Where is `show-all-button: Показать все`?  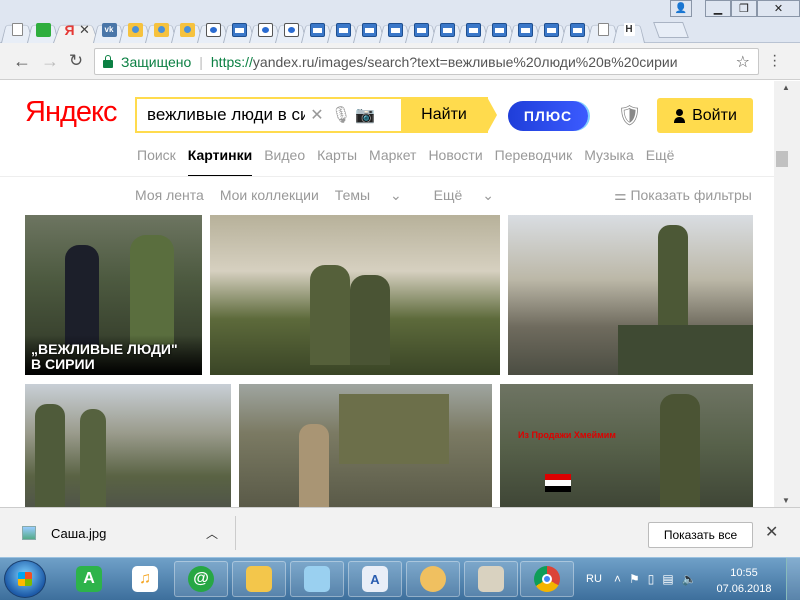
show-all-button: Показать все is located at coordinates (700, 535).